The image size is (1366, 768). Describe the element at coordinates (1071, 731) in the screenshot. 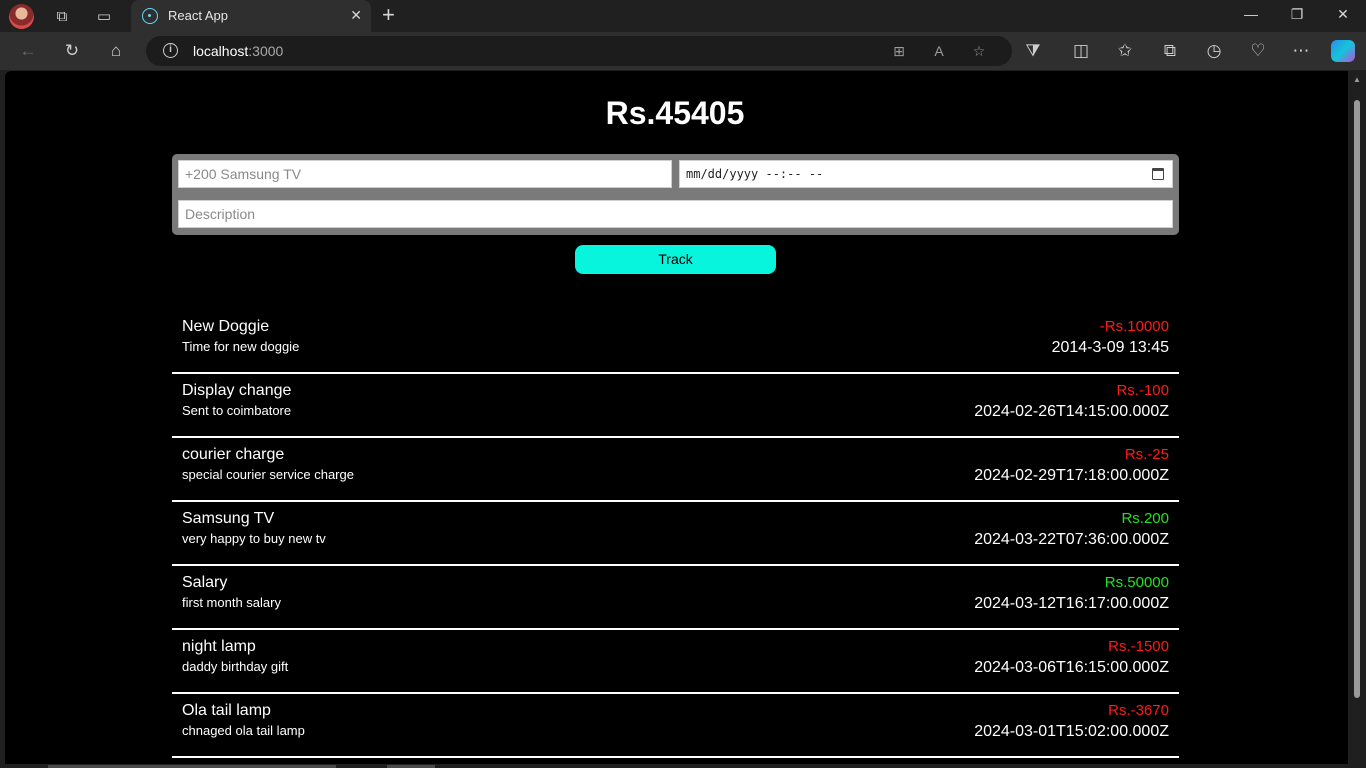

I see `transaction-date: 2024-03-01T15:02:00.000Z` at that location.